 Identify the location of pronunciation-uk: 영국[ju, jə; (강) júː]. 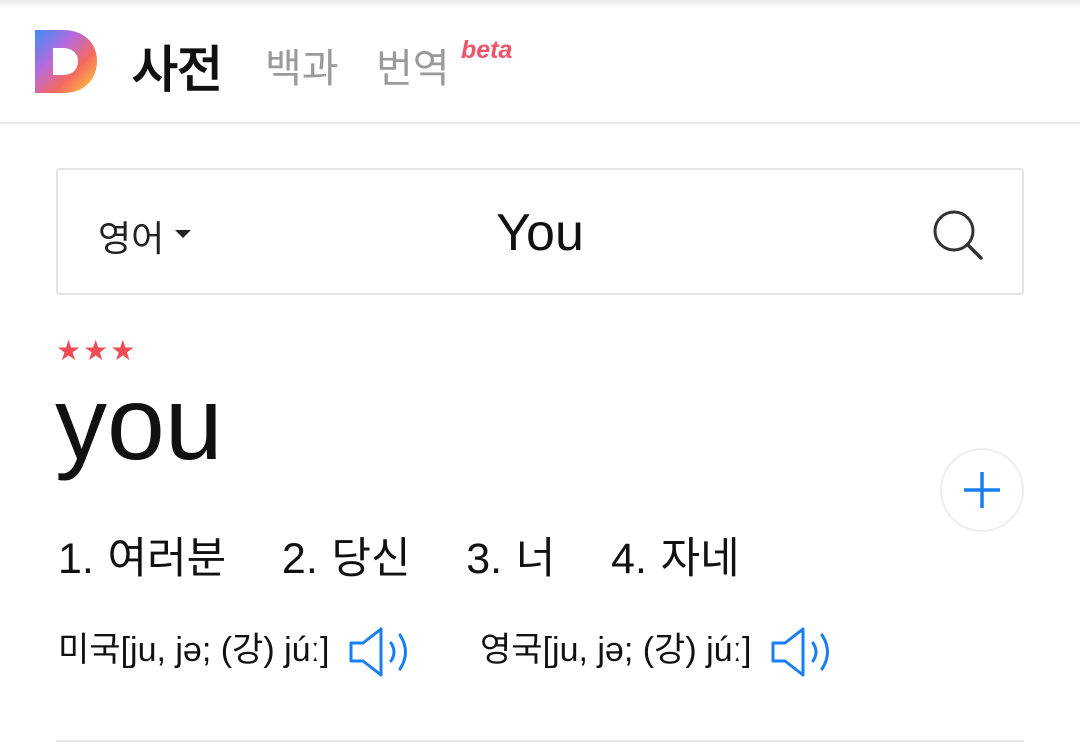
(657, 650).